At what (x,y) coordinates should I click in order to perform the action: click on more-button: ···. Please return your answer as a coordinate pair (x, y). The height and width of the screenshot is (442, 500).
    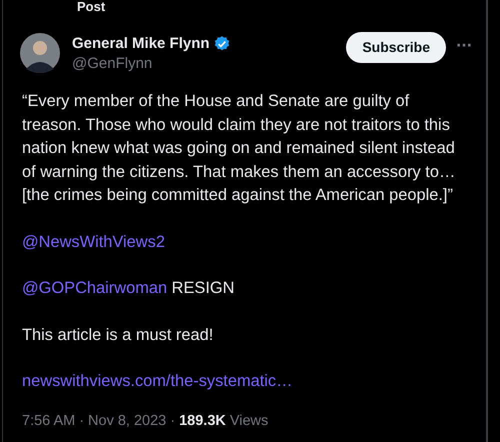
    Looking at the image, I should click on (464, 46).